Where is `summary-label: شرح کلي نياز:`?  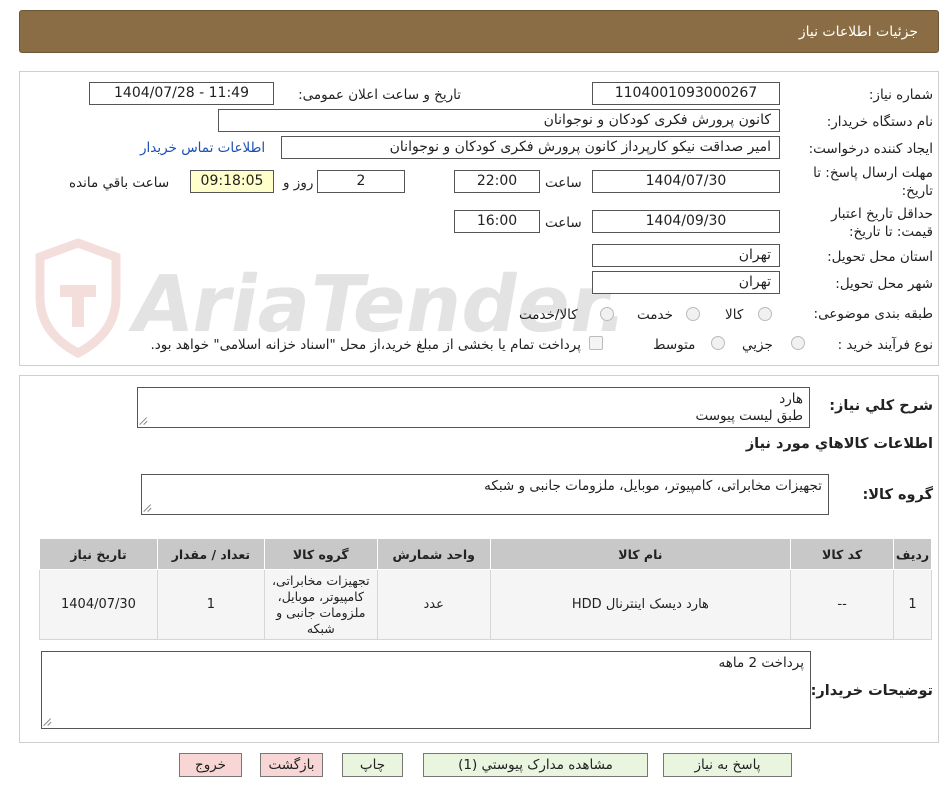
summary-label: شرح کلي نياز: is located at coordinates (881, 406).